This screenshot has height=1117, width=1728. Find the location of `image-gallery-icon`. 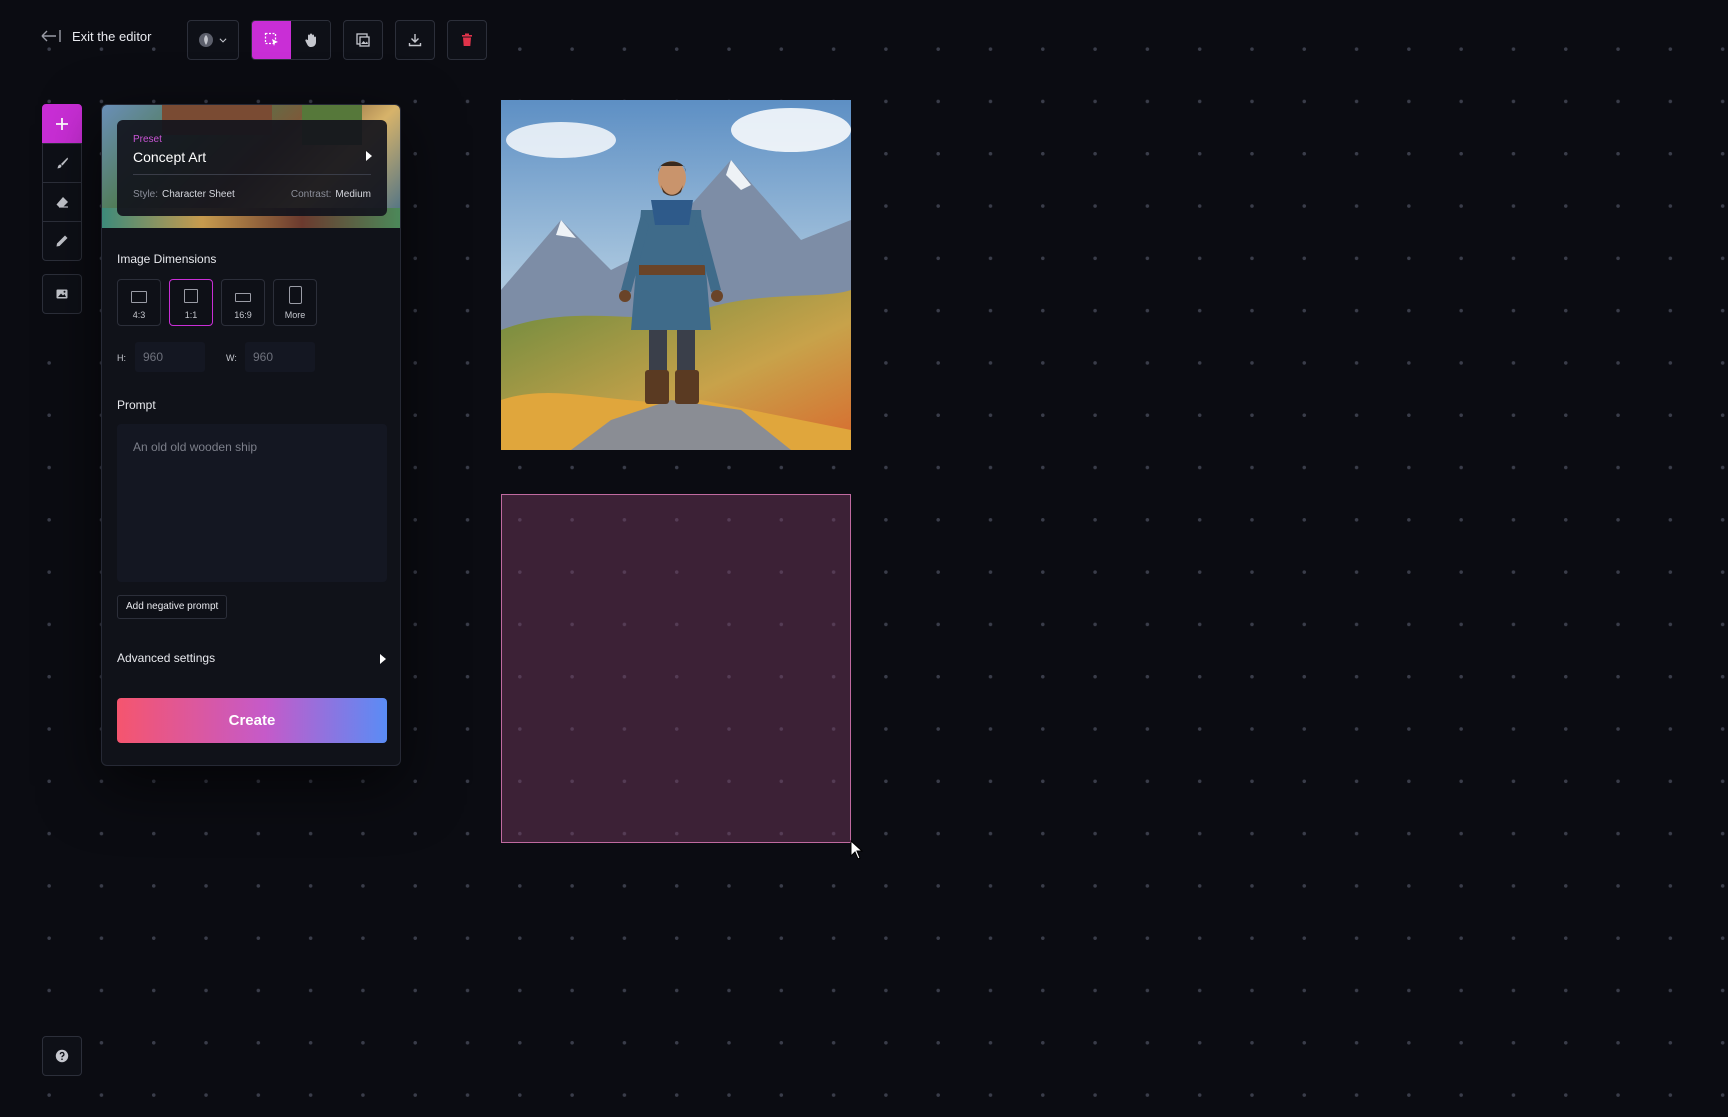

image-gallery-icon is located at coordinates (363, 40).